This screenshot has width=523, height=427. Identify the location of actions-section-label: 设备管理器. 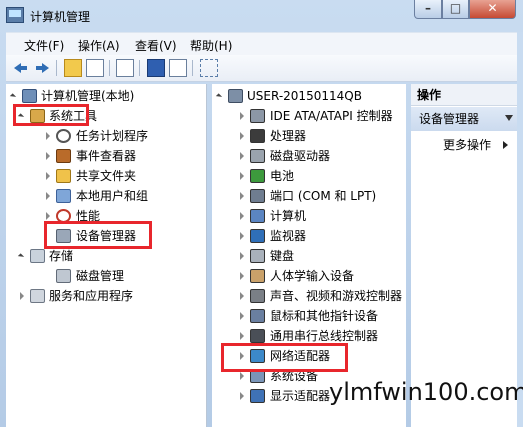
(449, 119).